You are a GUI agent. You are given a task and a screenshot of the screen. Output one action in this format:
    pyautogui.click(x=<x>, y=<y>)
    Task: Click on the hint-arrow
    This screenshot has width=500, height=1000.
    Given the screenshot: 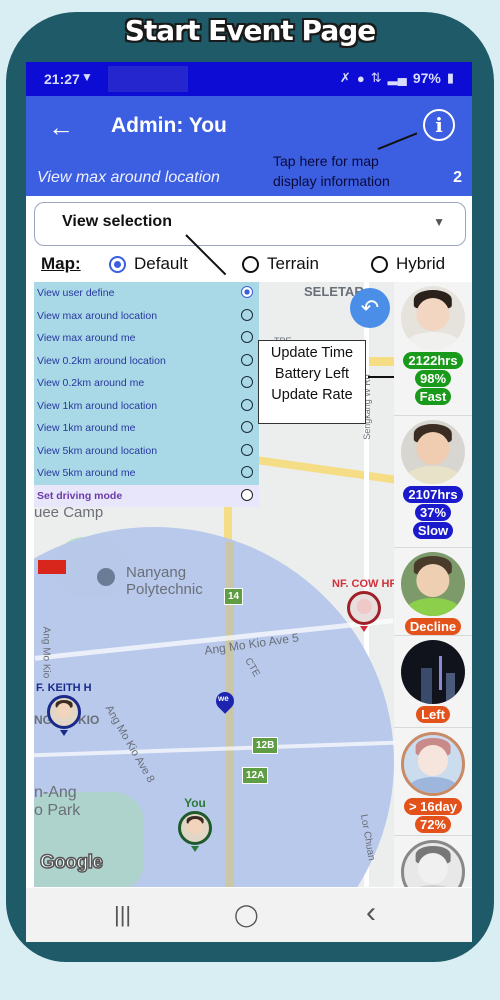 What is the action you would take?
    pyautogui.click(x=397, y=141)
    